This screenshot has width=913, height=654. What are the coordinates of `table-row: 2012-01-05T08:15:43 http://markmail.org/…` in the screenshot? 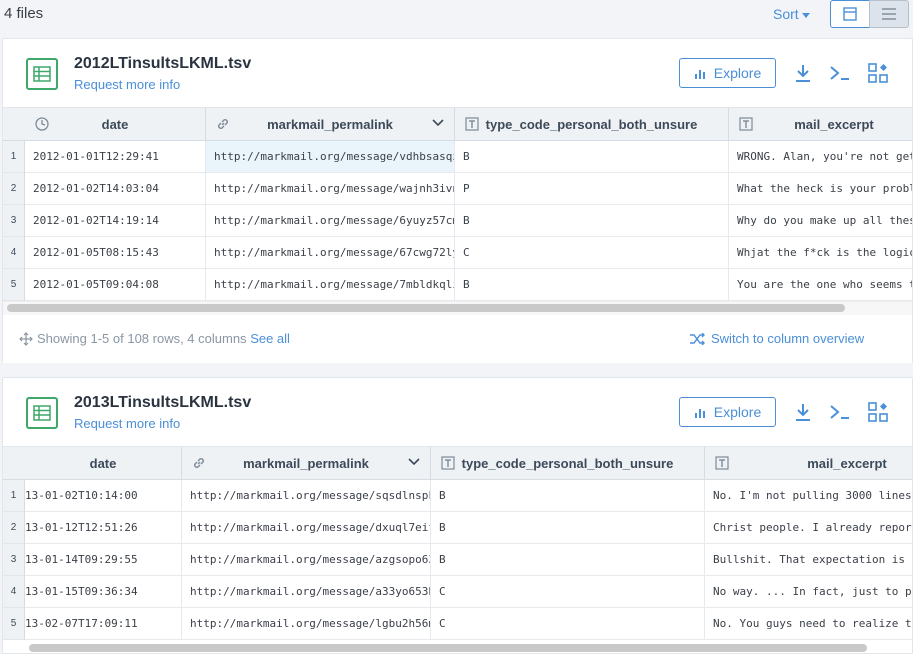 It's located at (468, 253).